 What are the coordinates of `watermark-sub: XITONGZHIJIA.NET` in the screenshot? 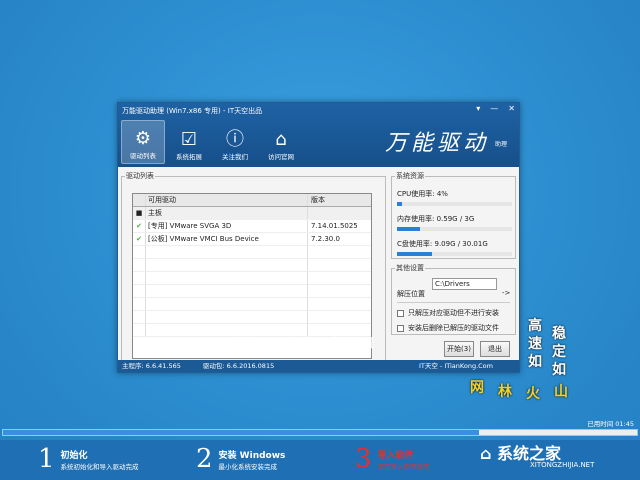 It's located at (562, 465).